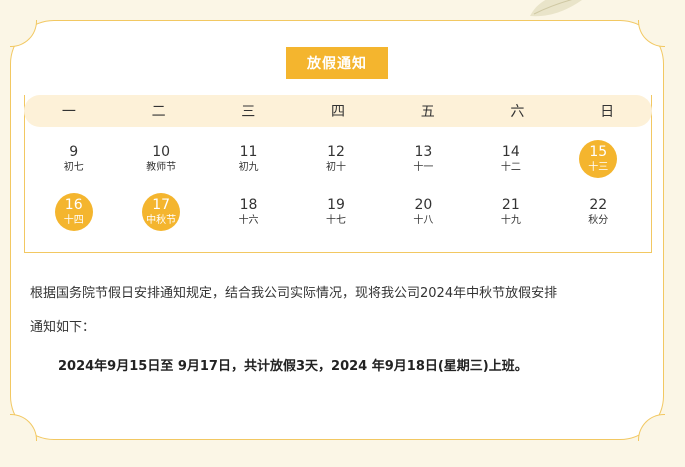 Image resolution: width=685 pixels, height=467 pixels. What do you see at coordinates (510, 205) in the screenshot?
I see `day-number: 21` at bounding box center [510, 205].